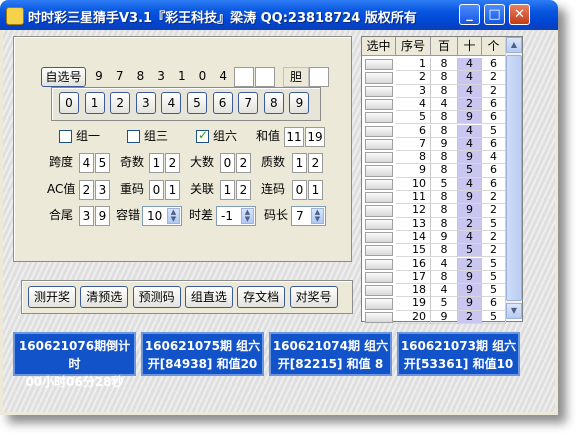 The width and height of the screenshot is (576, 435). Describe the element at coordinates (145, 103) in the screenshot. I see `digit-button-3: 3` at that location.